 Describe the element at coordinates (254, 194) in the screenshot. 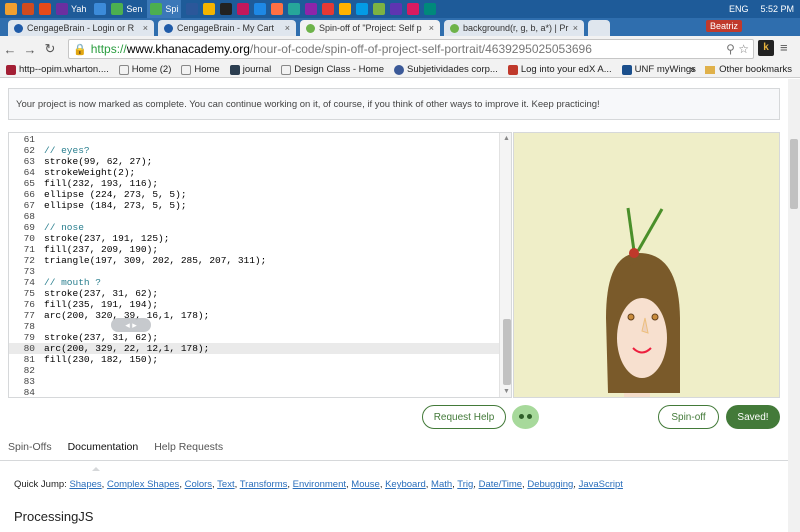

I see `code-line: 66 ellipse (224, 273, 5, 5);` at that location.